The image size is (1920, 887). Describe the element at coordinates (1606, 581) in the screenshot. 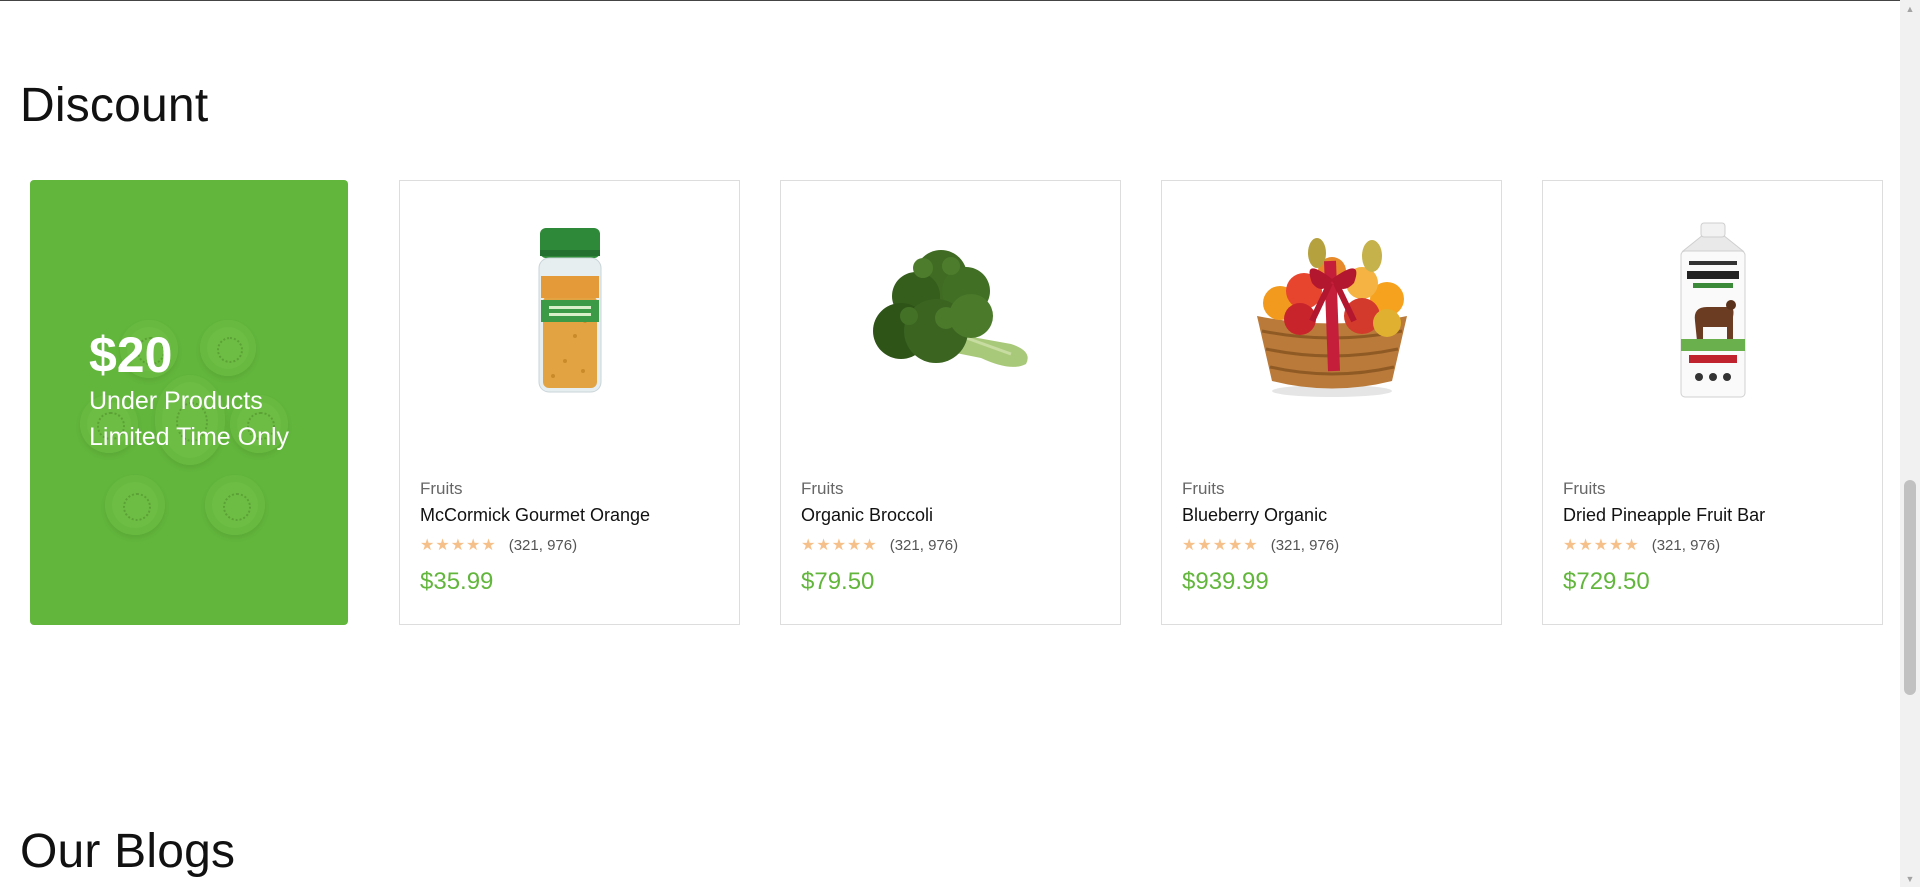

I see `product-price: $729.50` at that location.